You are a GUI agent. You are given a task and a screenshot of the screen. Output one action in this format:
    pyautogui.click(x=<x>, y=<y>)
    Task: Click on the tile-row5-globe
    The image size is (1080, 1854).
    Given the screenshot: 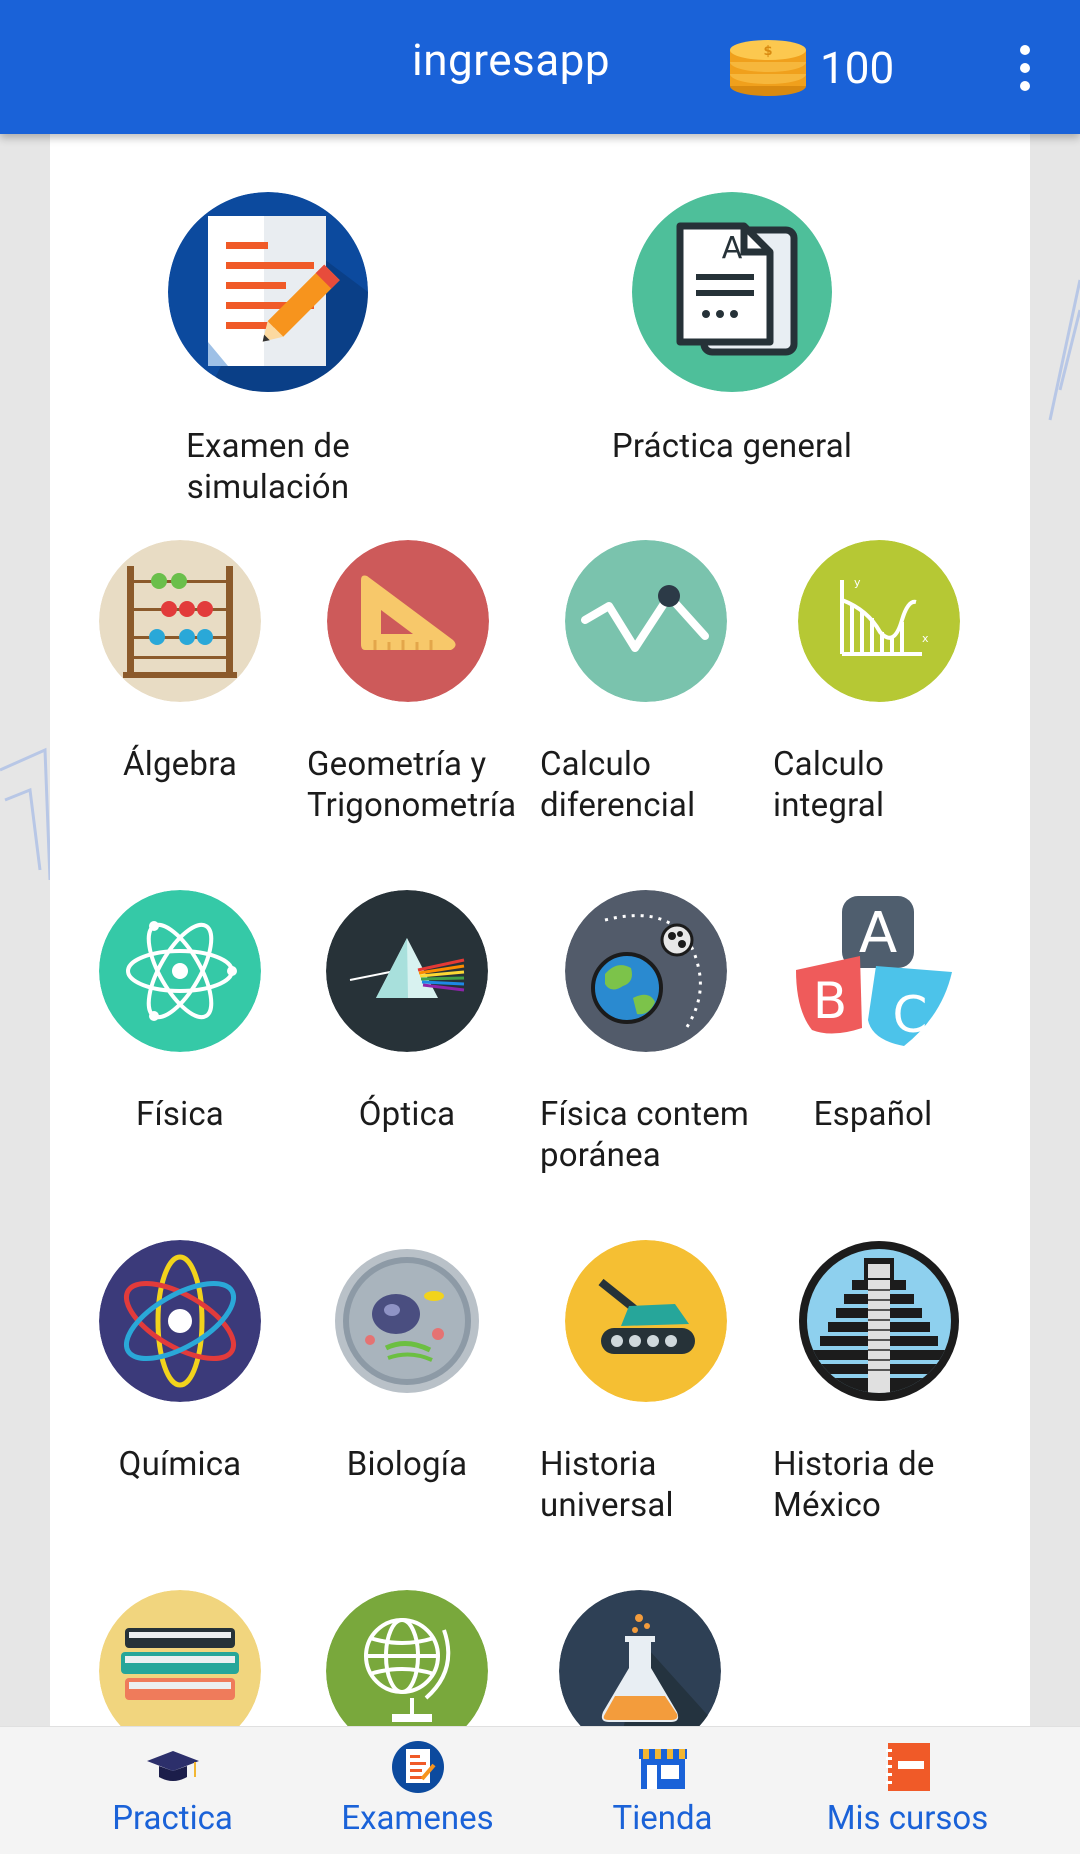 What is the action you would take?
    pyautogui.click(x=407, y=1658)
    